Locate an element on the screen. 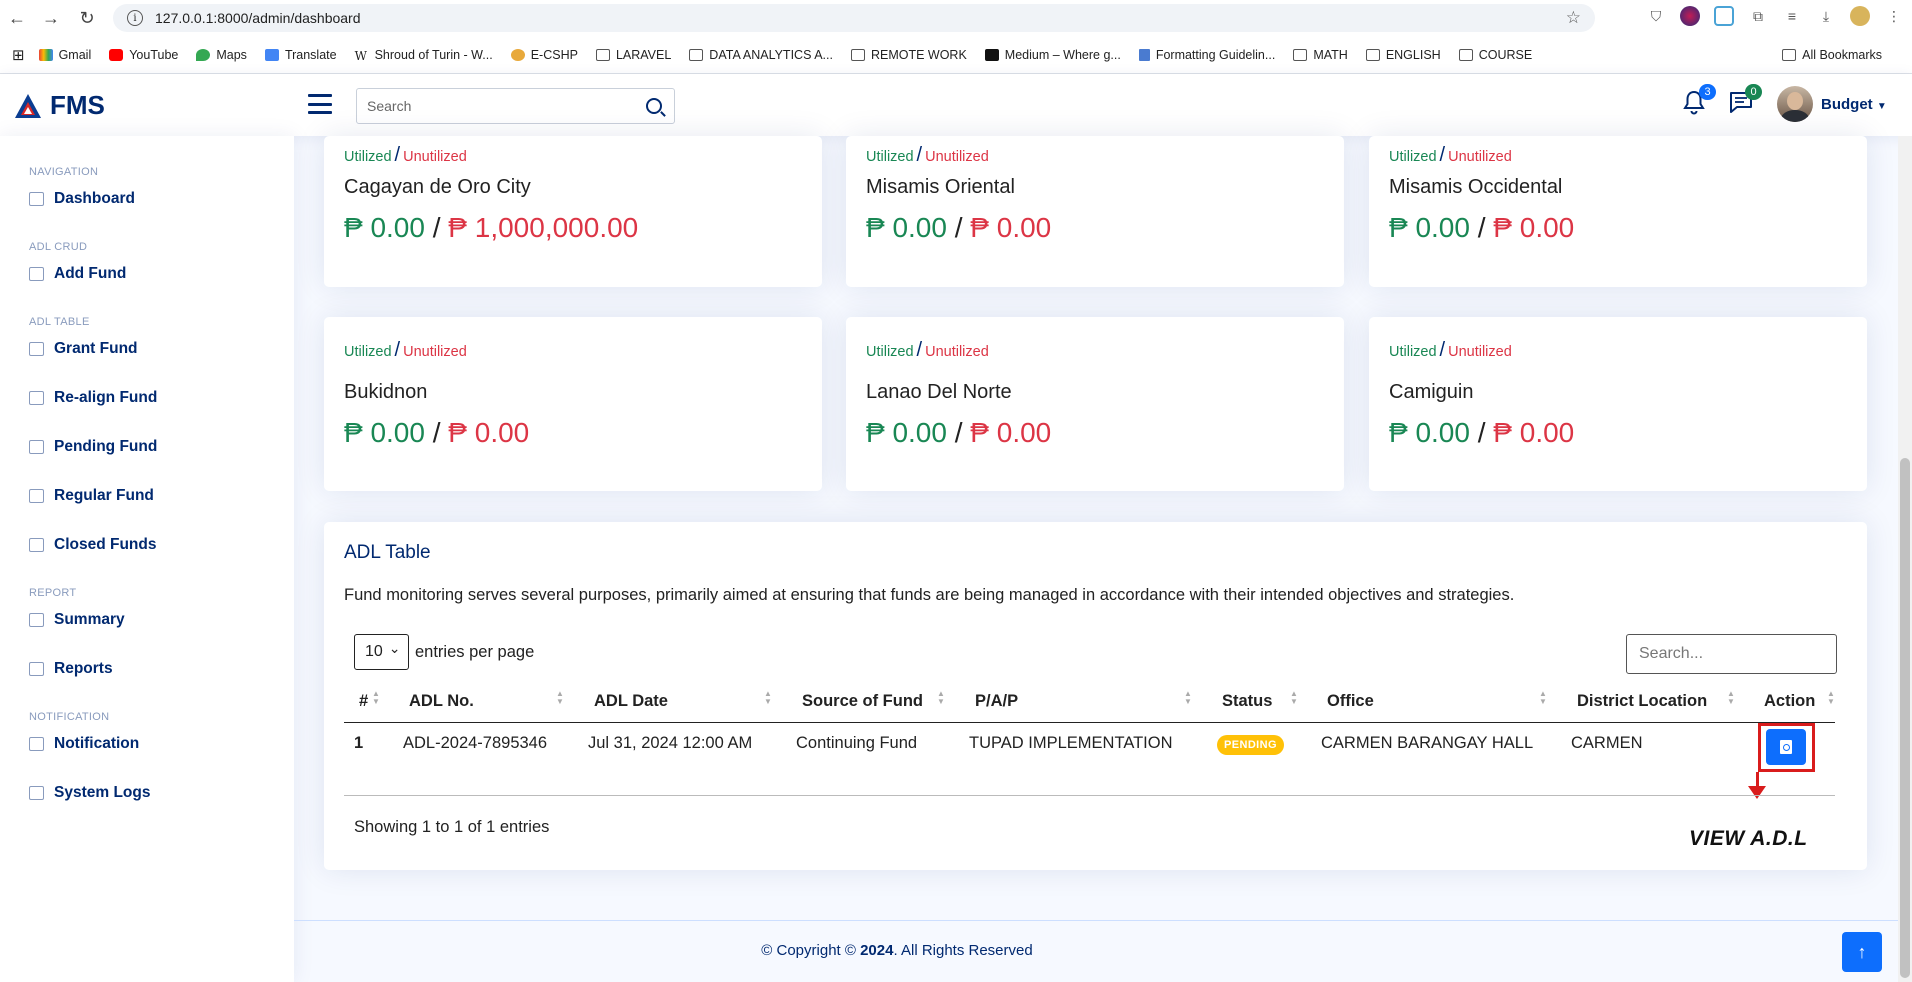 The height and width of the screenshot is (982, 1912). messages-chat-icon: 0 is located at coordinates (1745, 101).